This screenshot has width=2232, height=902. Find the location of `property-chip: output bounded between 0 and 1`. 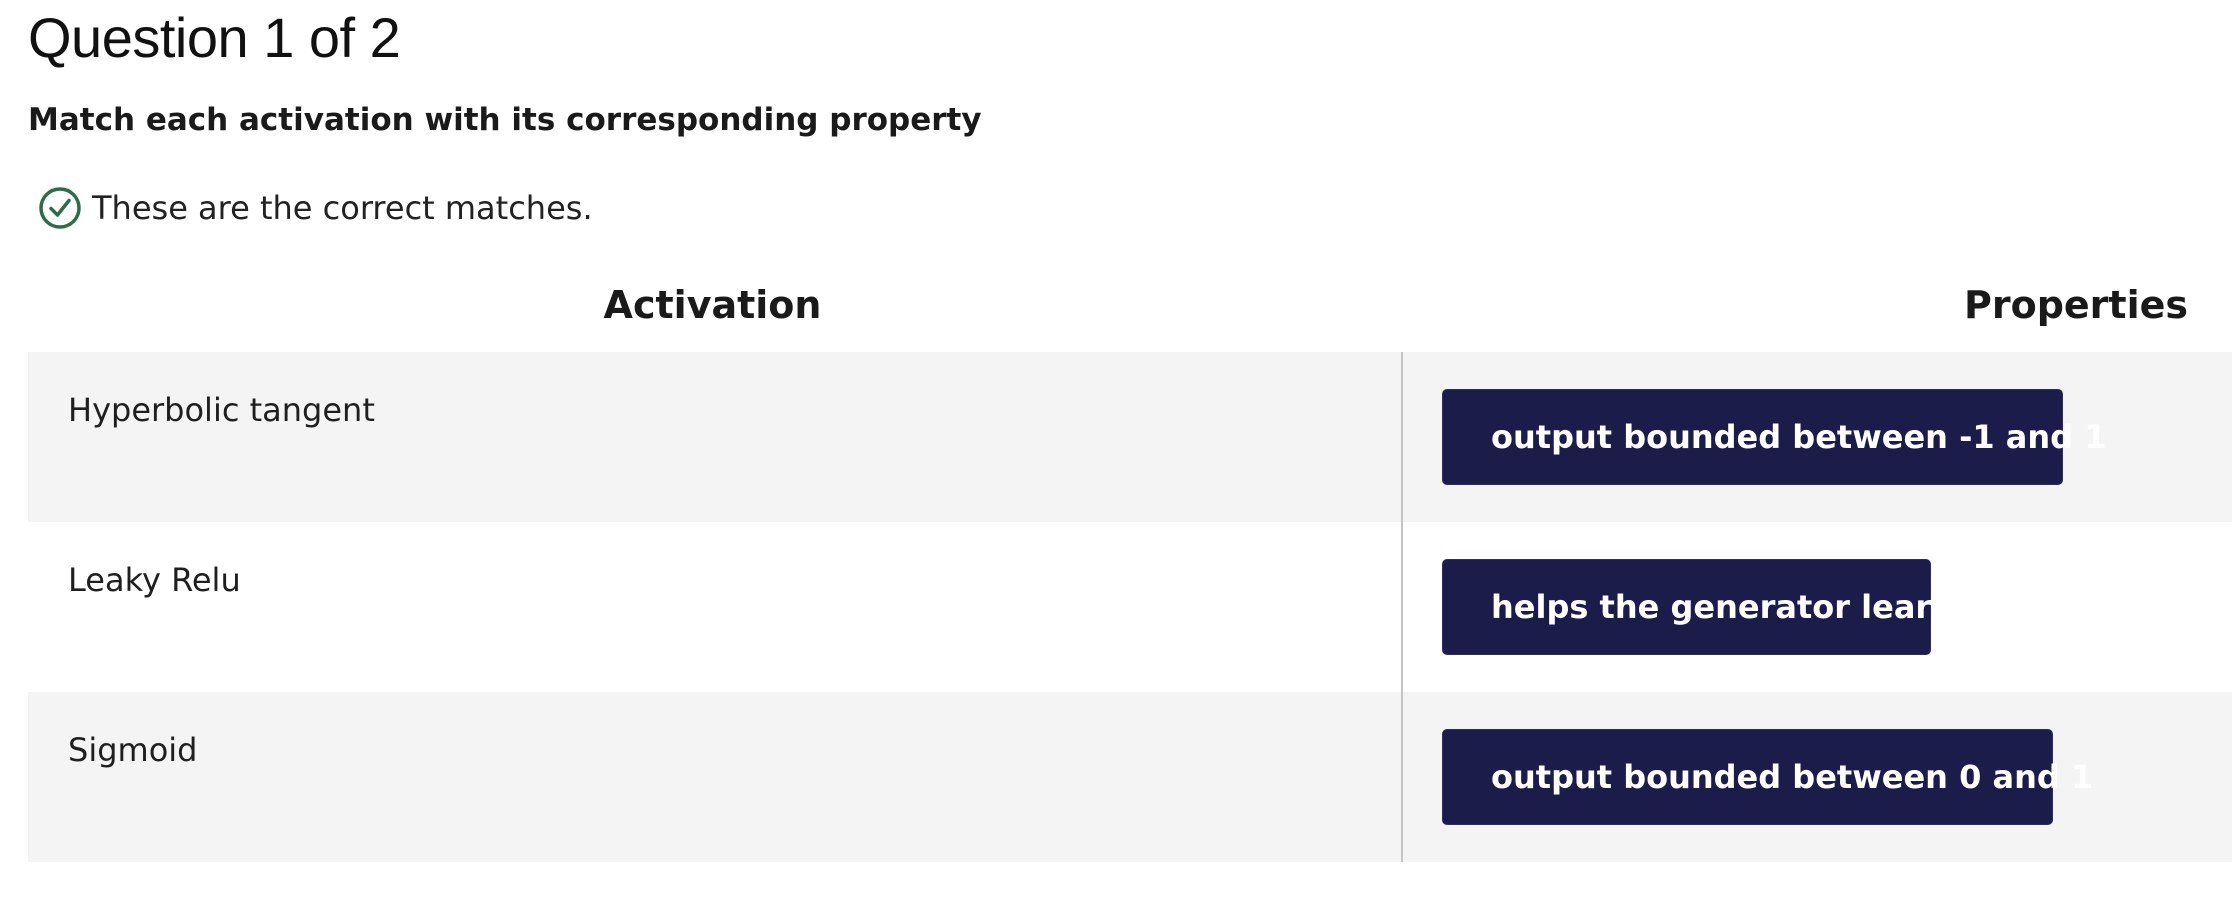

property-chip: output bounded between 0 and 1 is located at coordinates (1767, 777).